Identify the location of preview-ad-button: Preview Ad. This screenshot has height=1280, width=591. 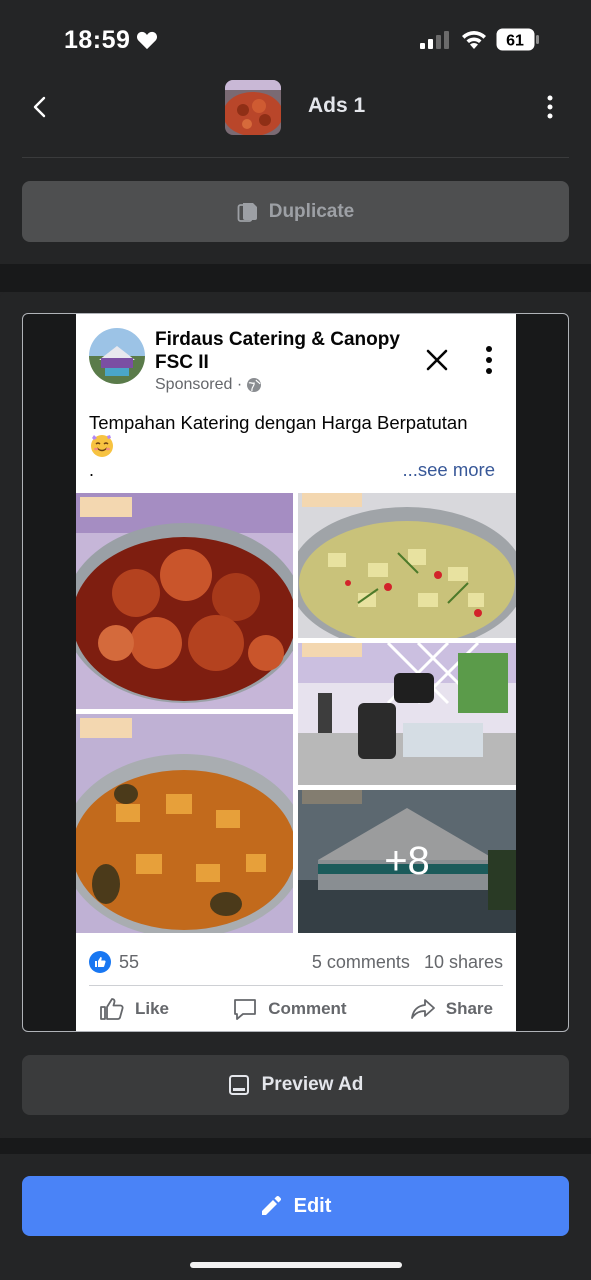
(295, 1085).